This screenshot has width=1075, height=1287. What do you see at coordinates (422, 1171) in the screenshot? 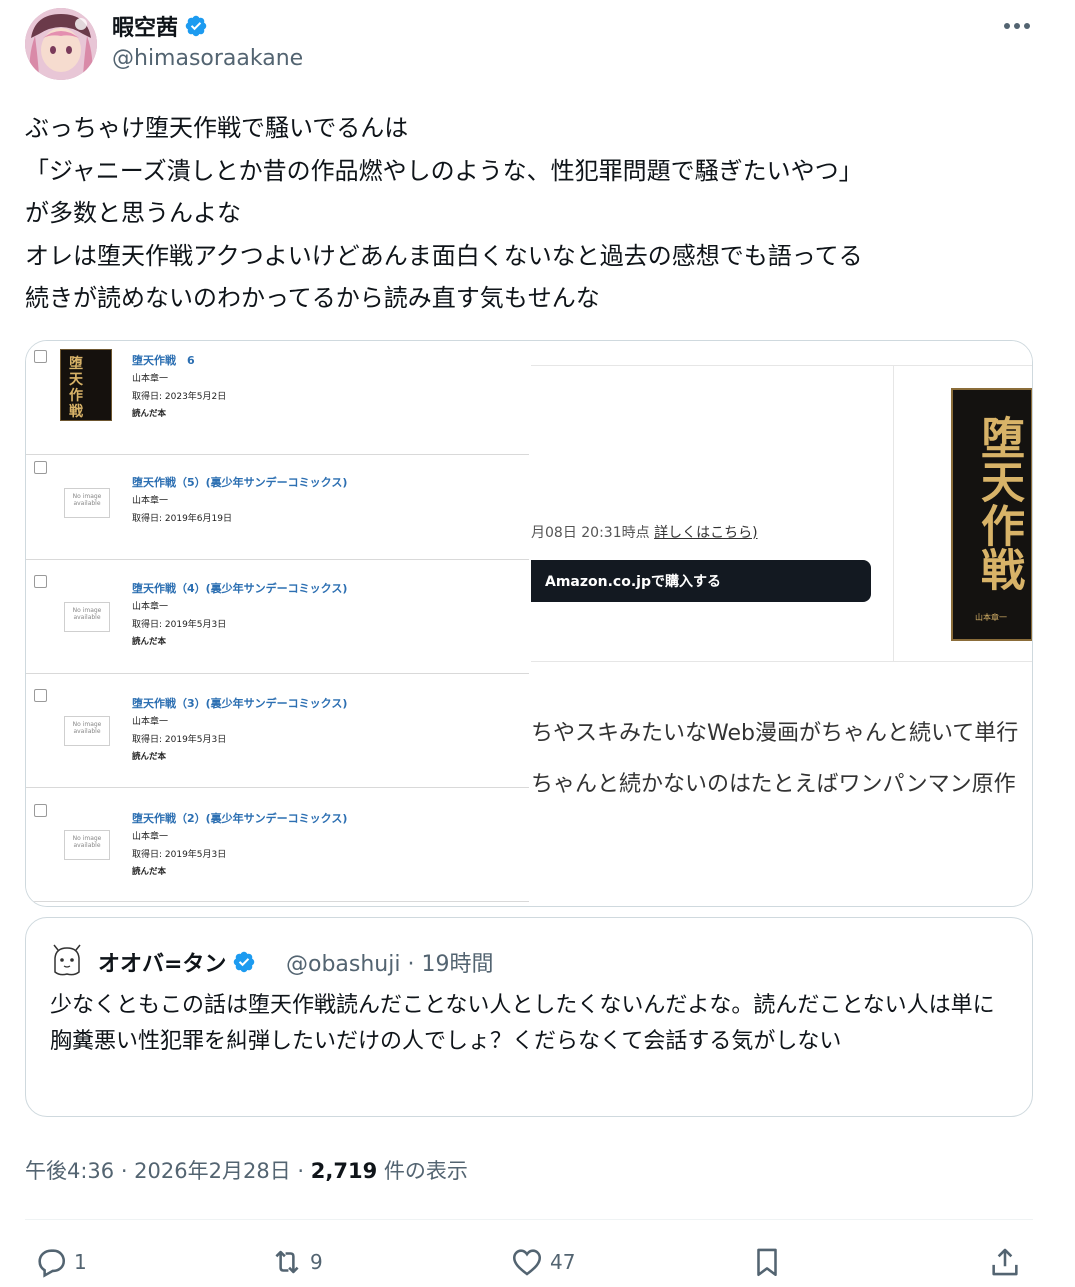
I see `views-label: 件の表示` at bounding box center [422, 1171].